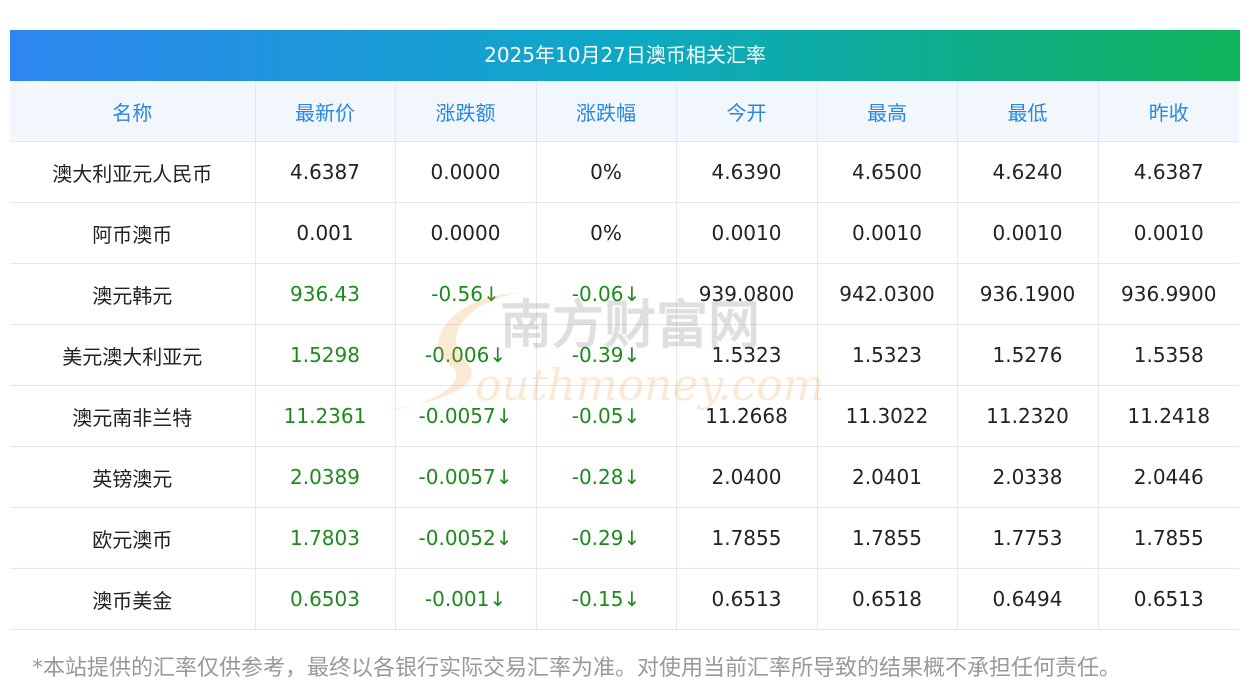 This screenshot has height=697, width=1250. I want to click on cell-low: 11.2320, so click(1027, 416).